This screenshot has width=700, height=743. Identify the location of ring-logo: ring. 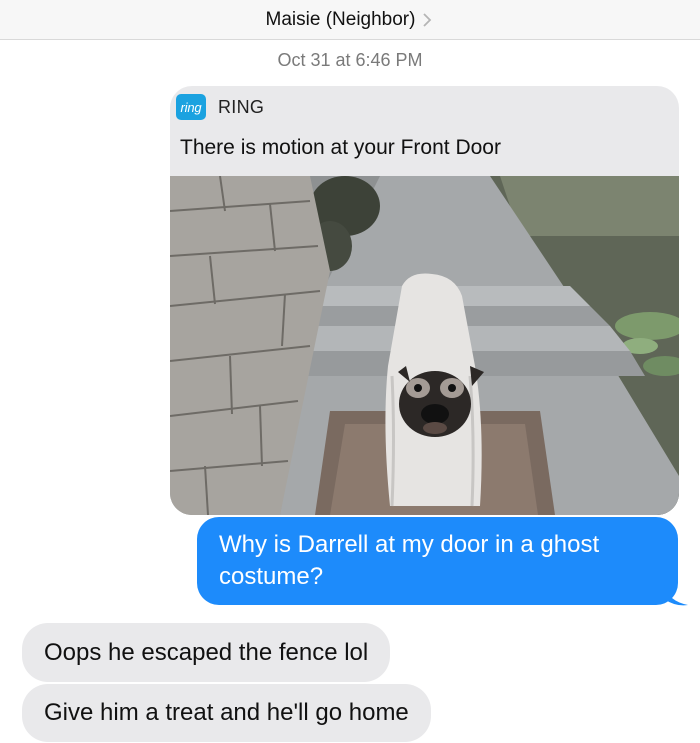
(191, 107).